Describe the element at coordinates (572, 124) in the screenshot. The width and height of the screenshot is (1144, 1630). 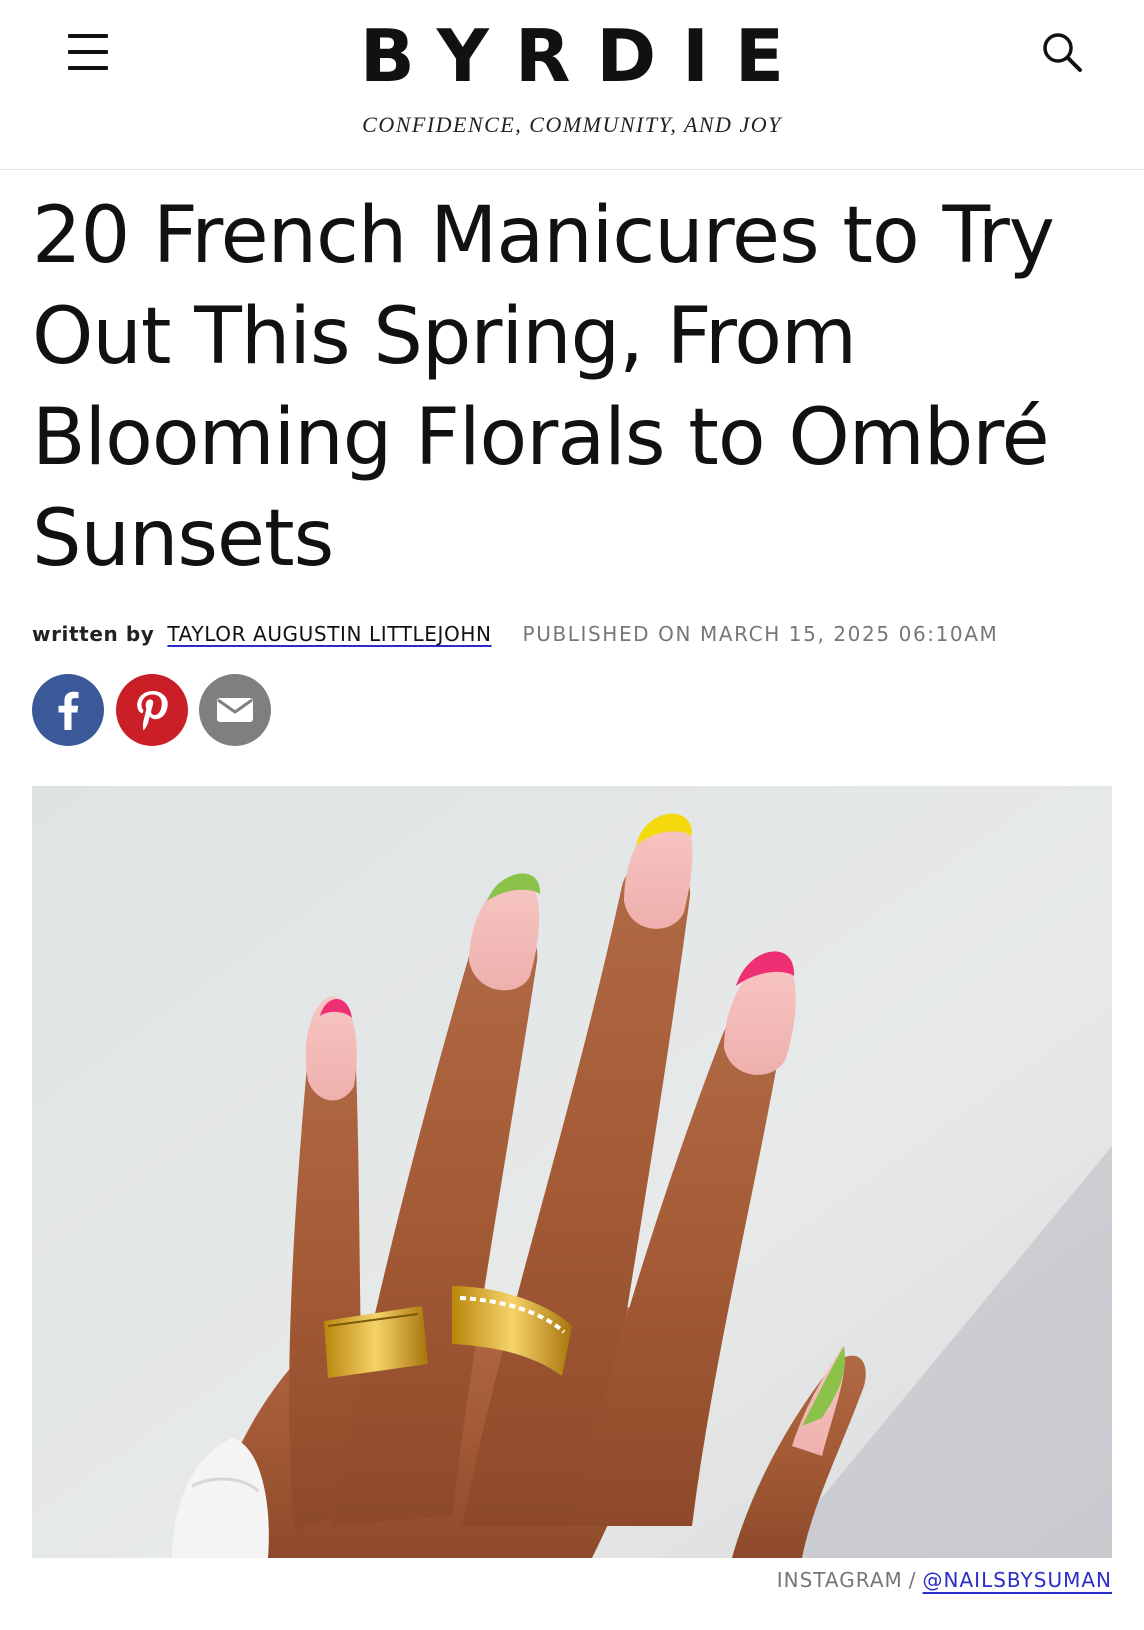
I see `site-tagline: CONFIDENCE, COMMUNITY, AND JOY` at that location.